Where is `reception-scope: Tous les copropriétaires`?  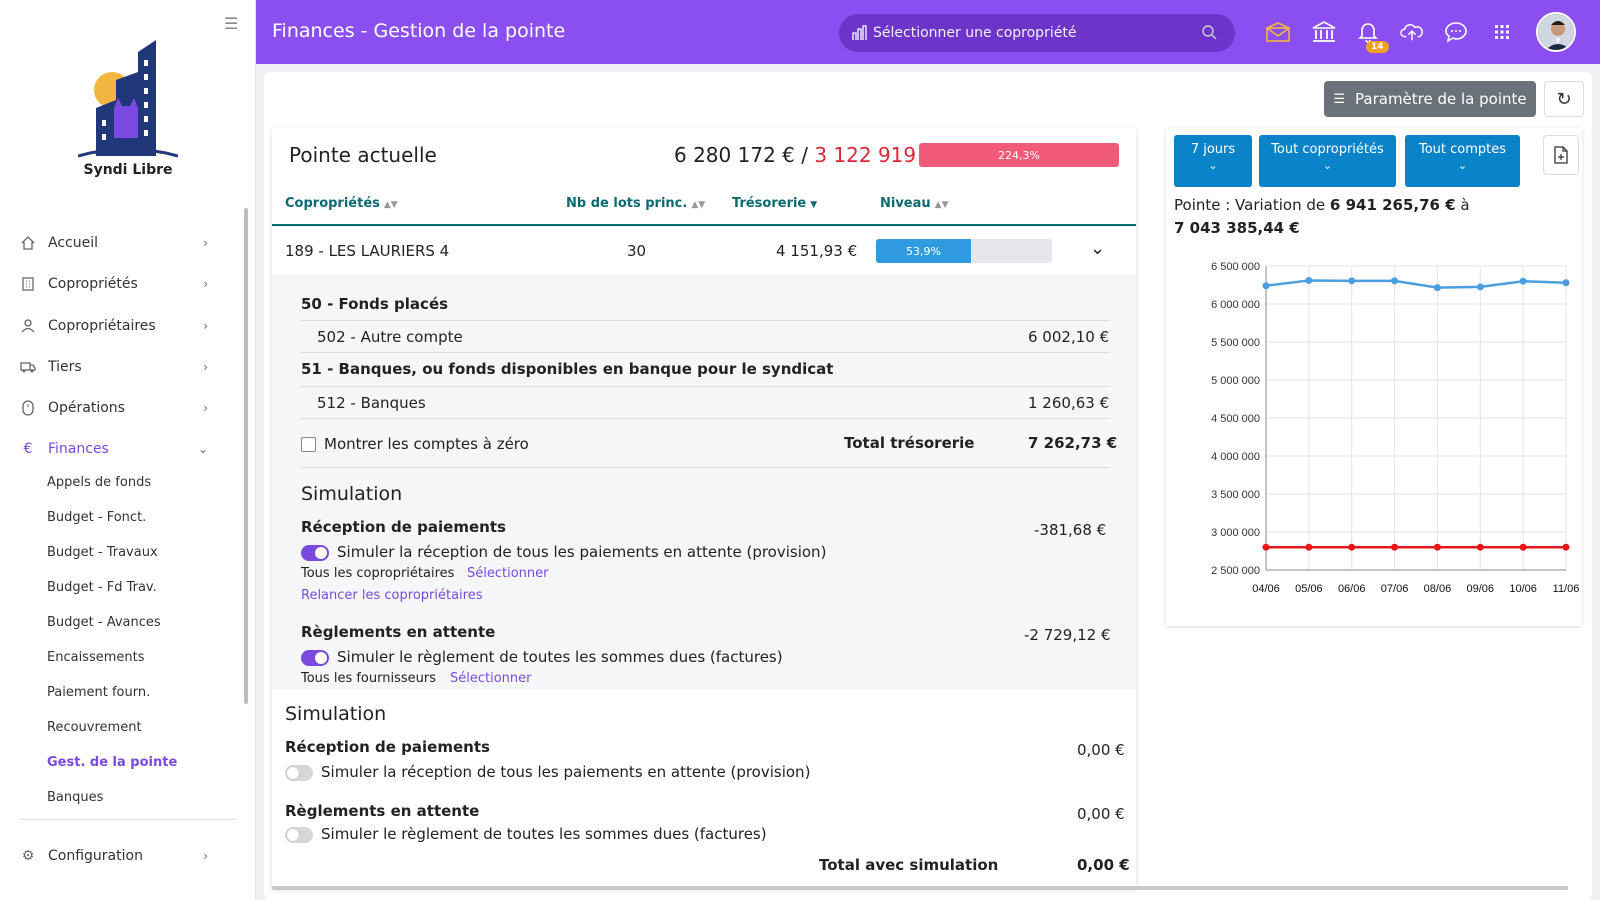
reception-scope: Tous les copropriétaires is located at coordinates (378, 573).